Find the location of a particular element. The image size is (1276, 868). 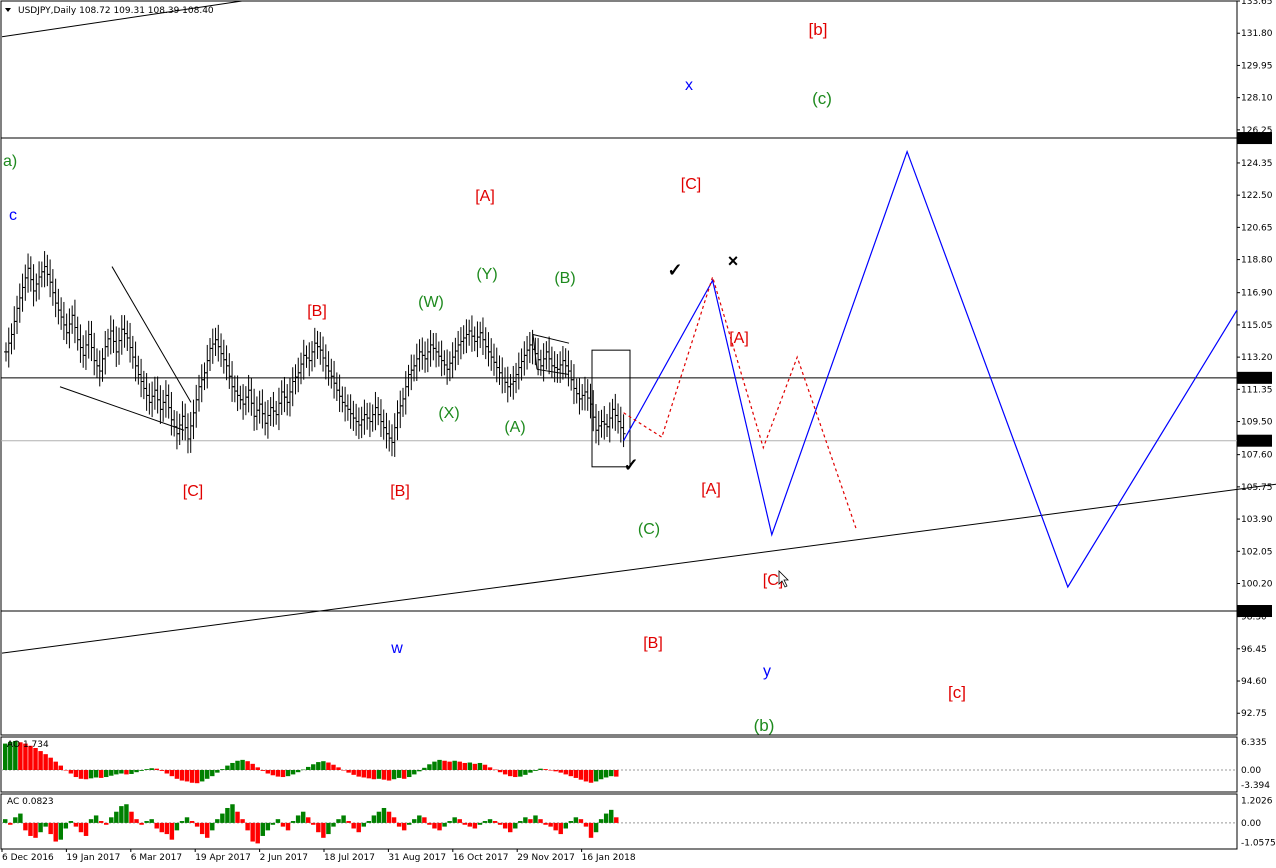

wave-label-green: a) is located at coordinates (10, 161).